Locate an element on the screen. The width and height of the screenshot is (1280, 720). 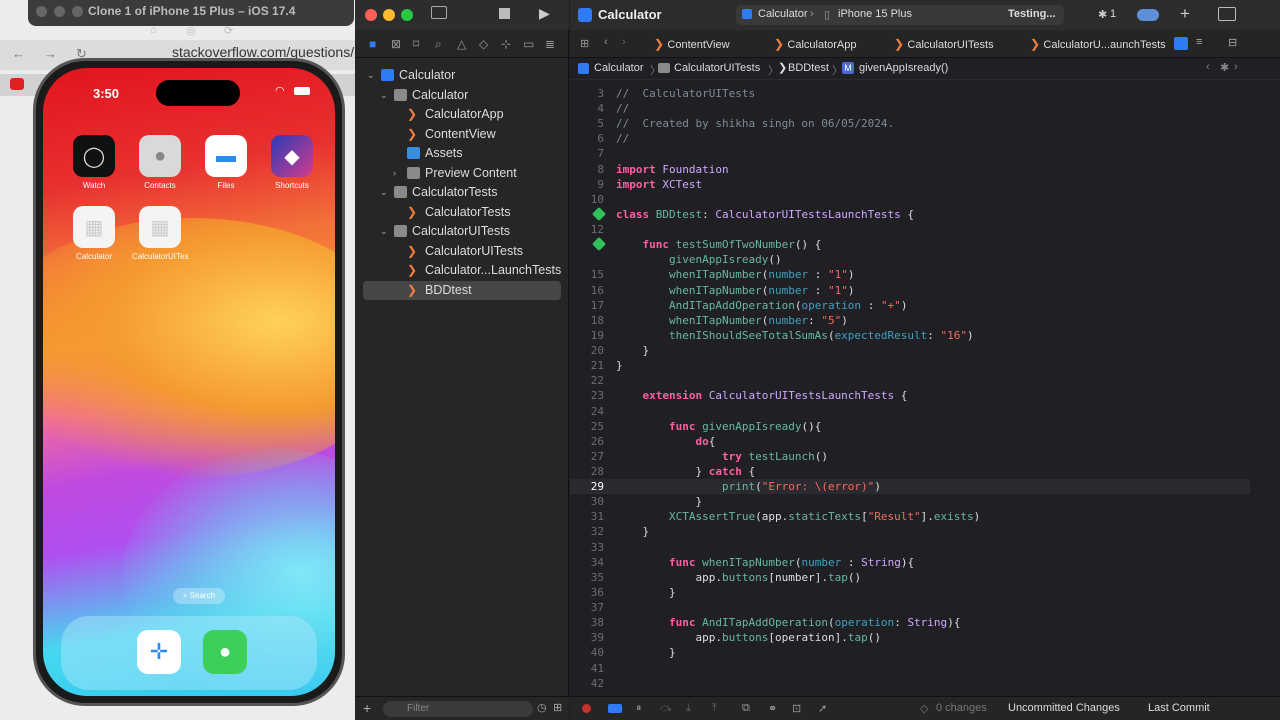
editor-scrollbar is located at coordinates (1257, 389).